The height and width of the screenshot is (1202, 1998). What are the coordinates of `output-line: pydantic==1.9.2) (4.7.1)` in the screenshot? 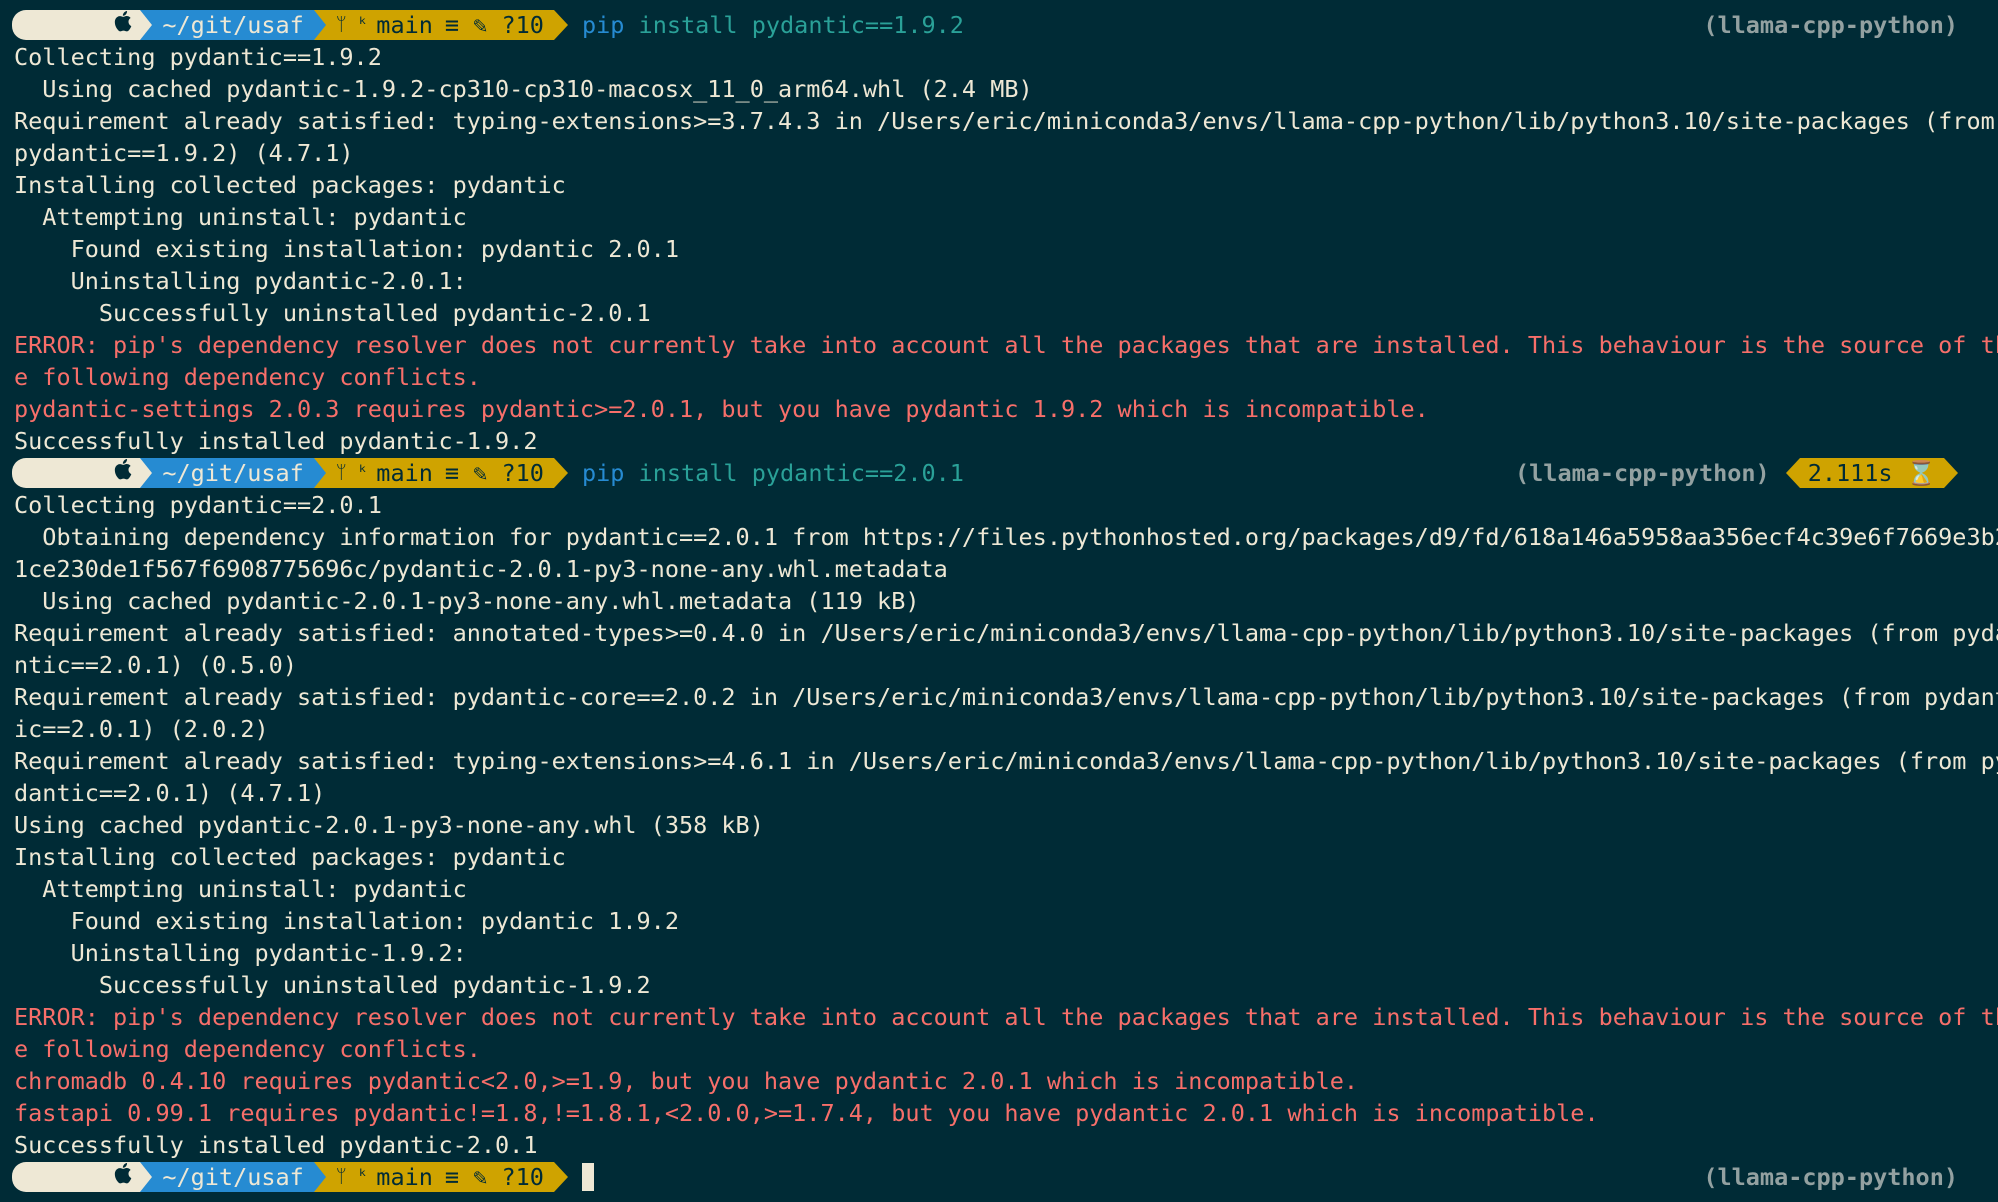 It's located at (184, 153).